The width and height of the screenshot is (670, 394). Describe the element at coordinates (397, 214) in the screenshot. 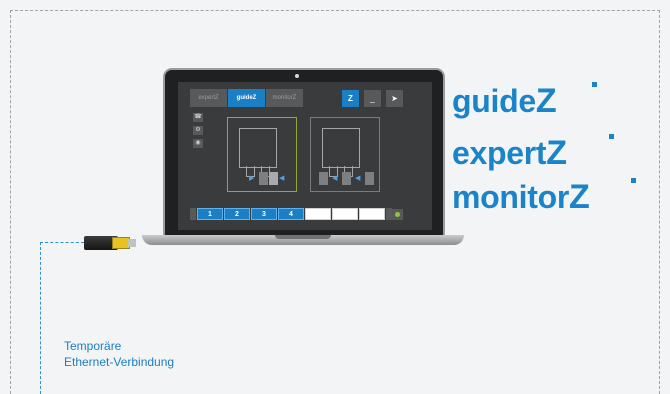

I see `status-dot-icon` at that location.